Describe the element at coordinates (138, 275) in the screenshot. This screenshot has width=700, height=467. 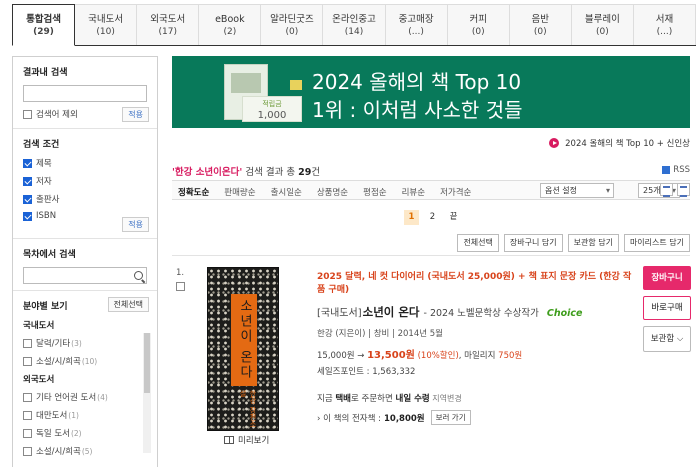
I see `search-icon` at that location.